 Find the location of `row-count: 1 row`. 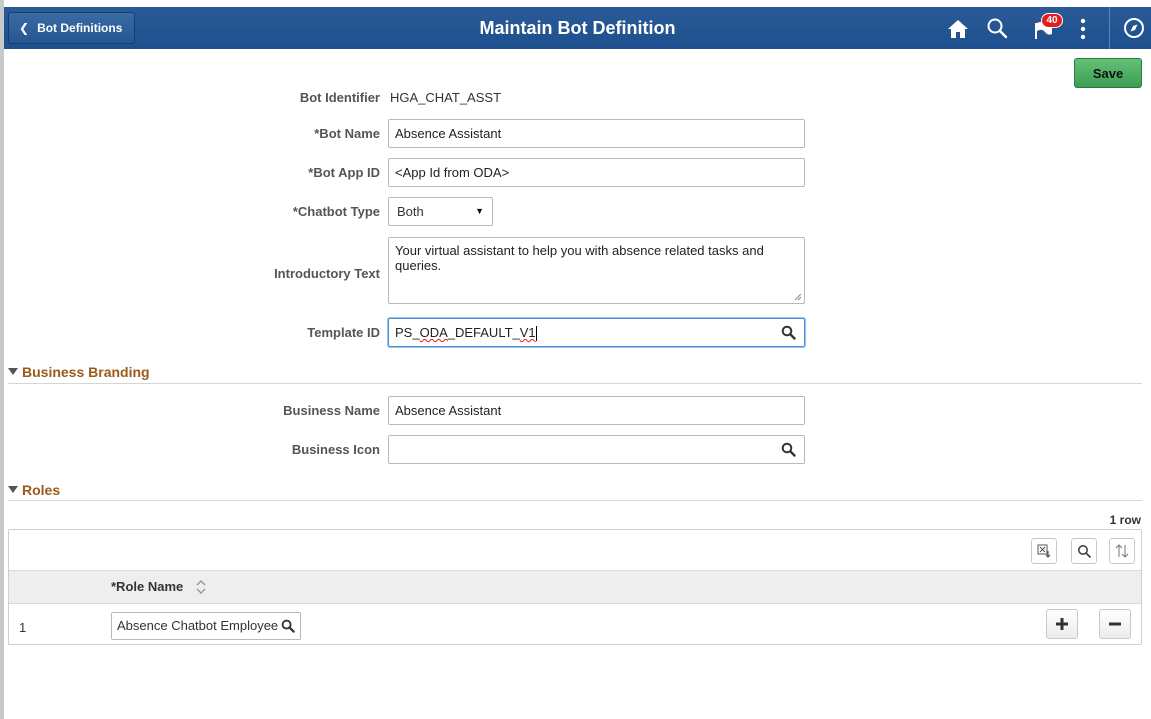

row-count: 1 row is located at coordinates (1125, 520).